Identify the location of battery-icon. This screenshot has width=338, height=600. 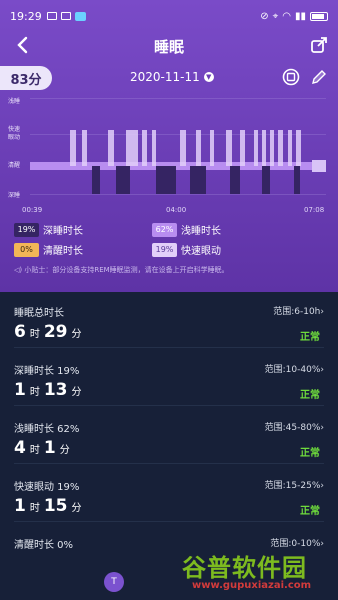
(319, 16).